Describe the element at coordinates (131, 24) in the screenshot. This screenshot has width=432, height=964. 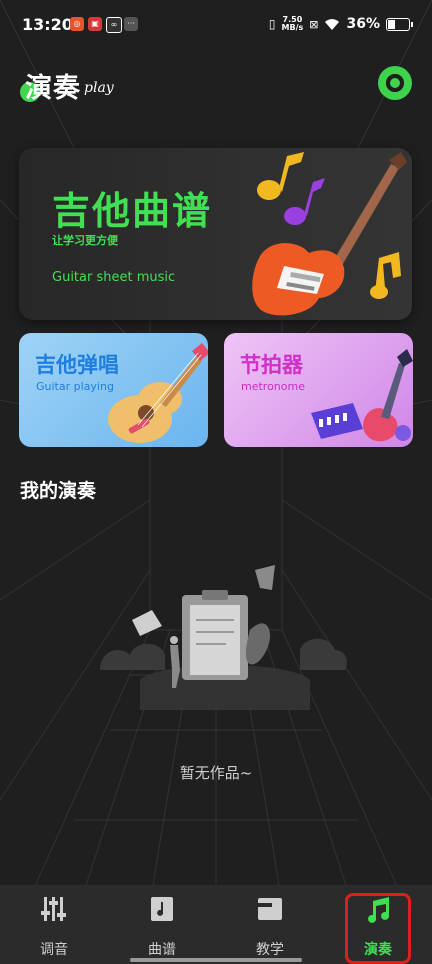
I see `more-notifications-icon: ···` at that location.